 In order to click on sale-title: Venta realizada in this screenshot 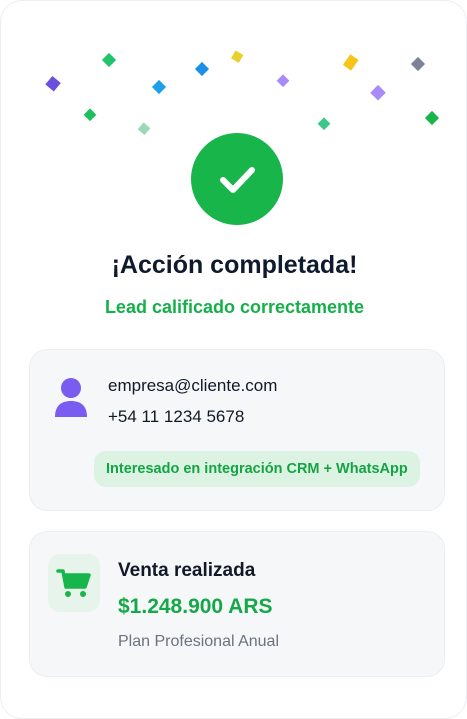, I will do `click(187, 570)`.